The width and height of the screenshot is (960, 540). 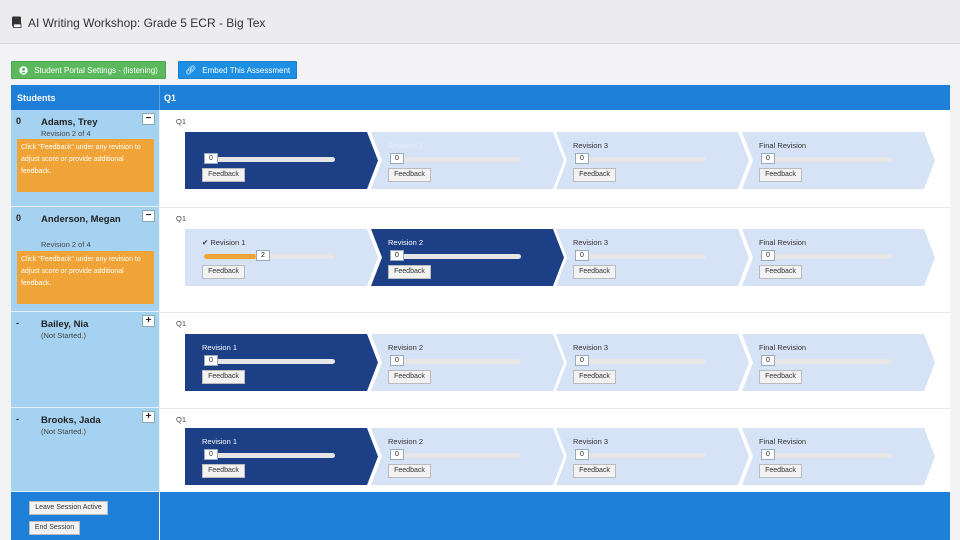 I want to click on student-portal-settings-button: Student Portal Settings - (listening), so click(x=88, y=70).